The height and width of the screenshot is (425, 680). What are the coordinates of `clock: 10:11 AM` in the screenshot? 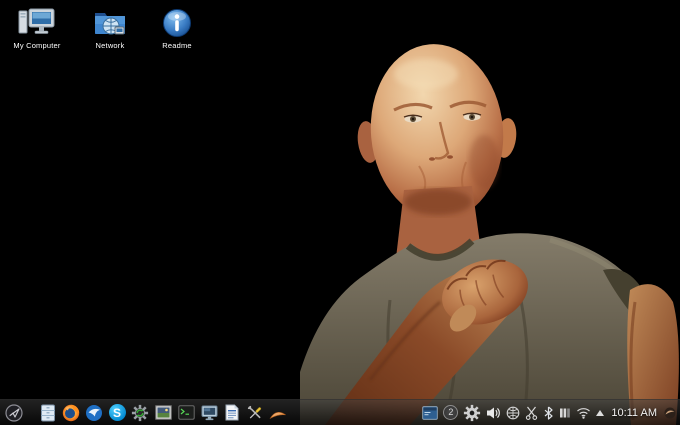 It's located at (634, 413).